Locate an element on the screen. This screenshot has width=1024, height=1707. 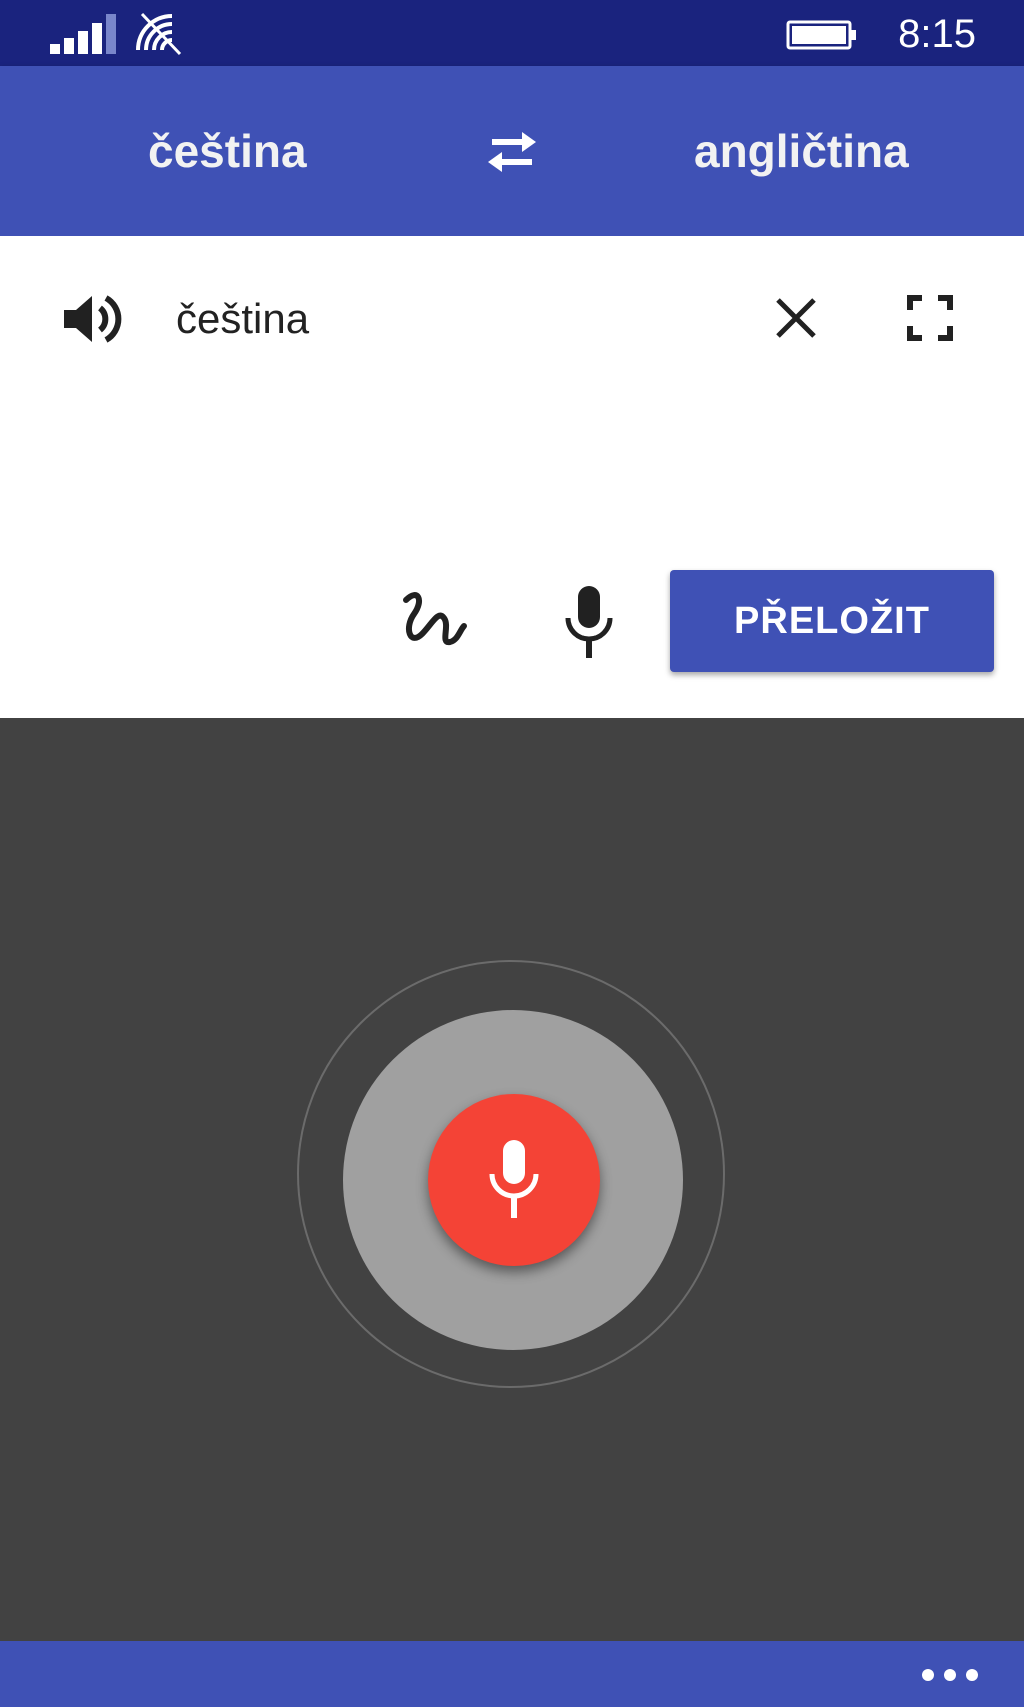
handwriting-icon is located at coordinates (435, 619).